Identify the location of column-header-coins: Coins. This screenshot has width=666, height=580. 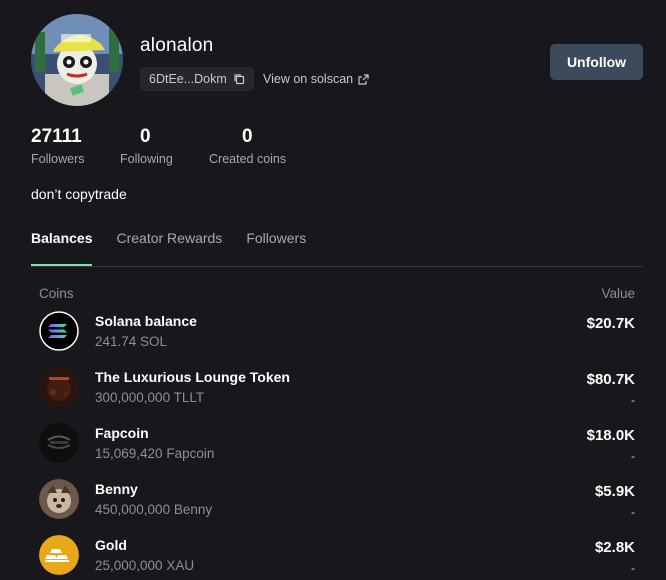
(56, 293).